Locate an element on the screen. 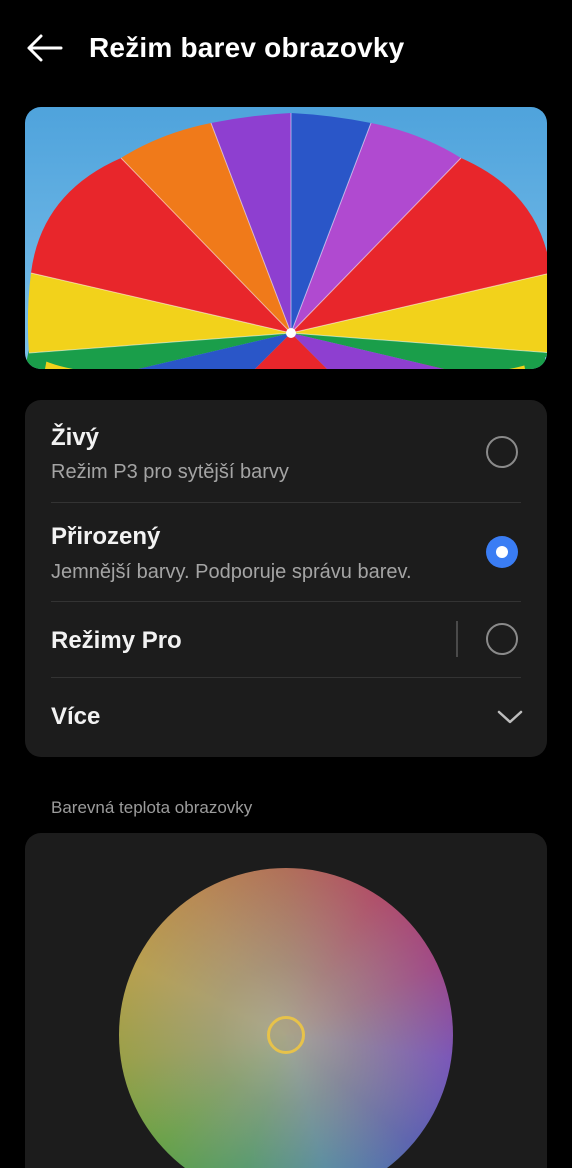 The image size is (572, 1168). header: Režim barev obrazovky is located at coordinates (286, 48).